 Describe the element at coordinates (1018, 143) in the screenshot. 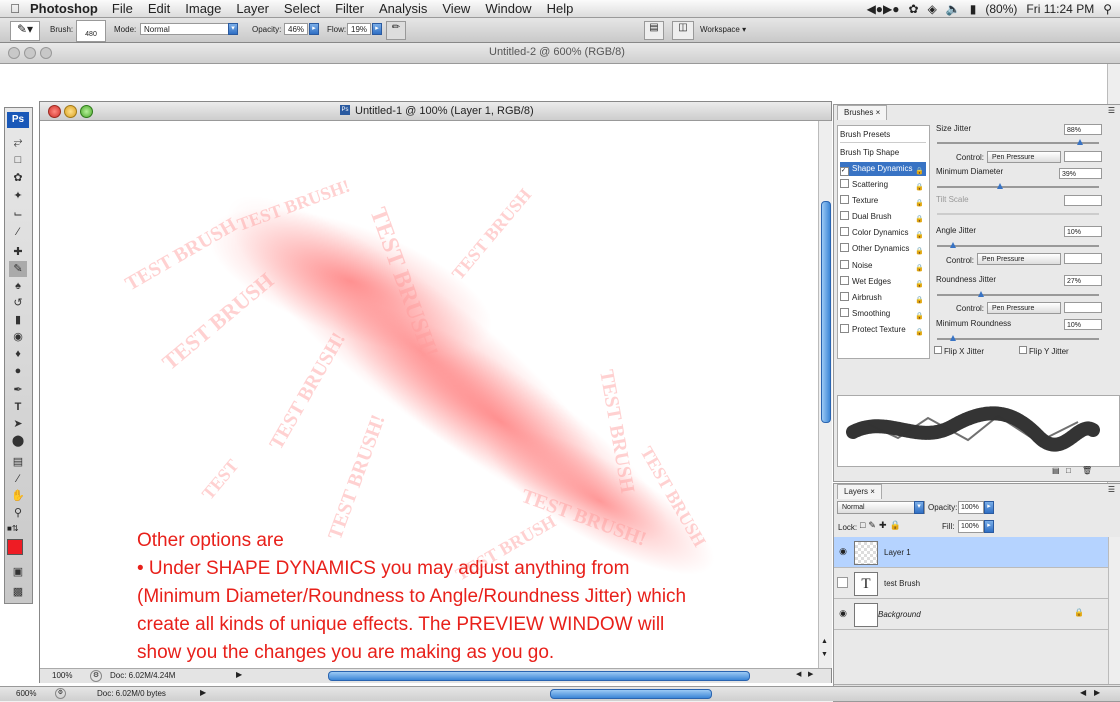

I see `size-jitter-slider` at that location.